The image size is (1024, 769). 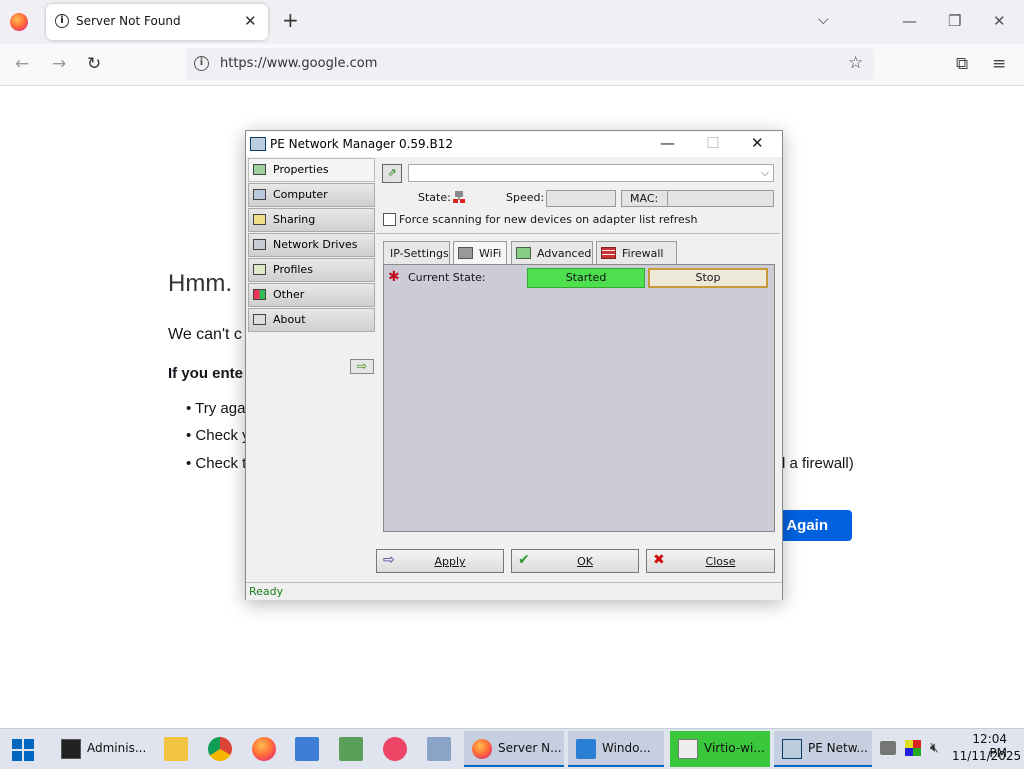 What do you see at coordinates (290, 20) in the screenshot?
I see `new-tab-plus-icon: +` at bounding box center [290, 20].